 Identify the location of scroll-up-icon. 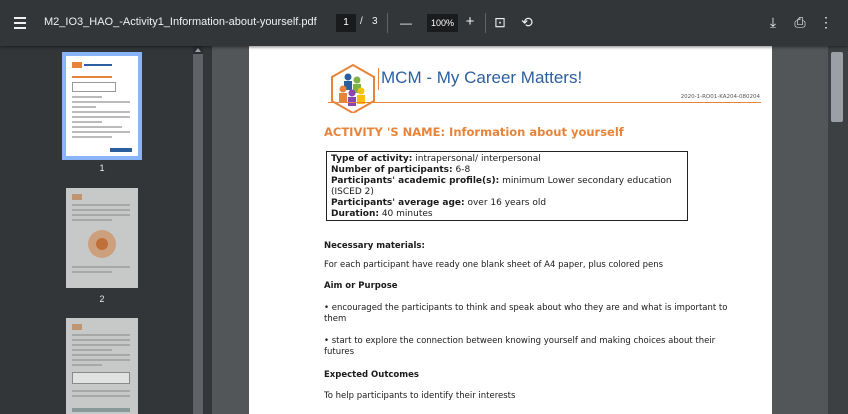
(198, 50).